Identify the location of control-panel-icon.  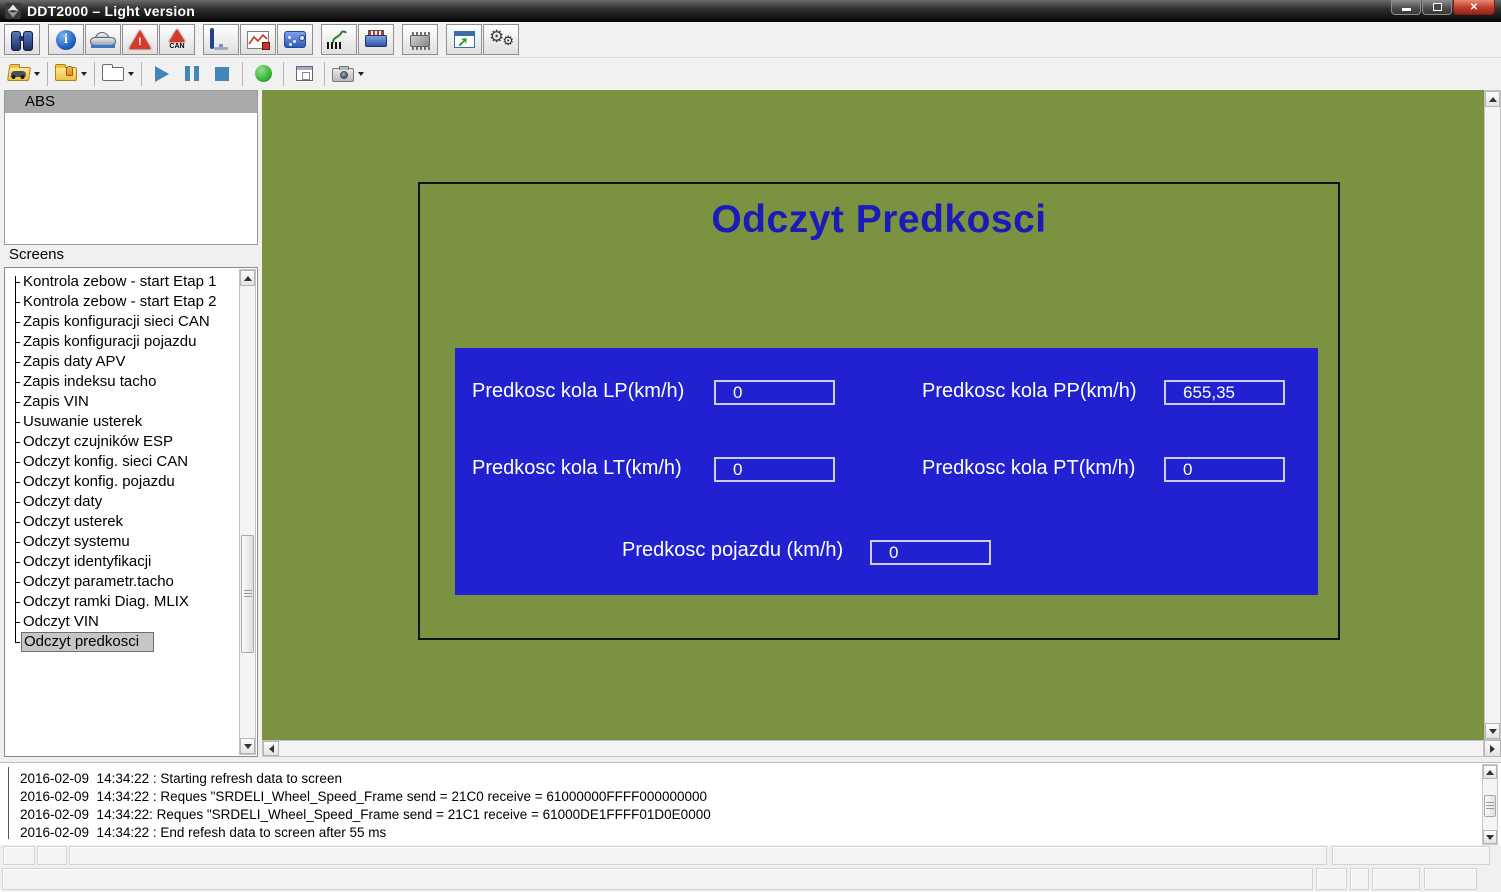
(295, 39).